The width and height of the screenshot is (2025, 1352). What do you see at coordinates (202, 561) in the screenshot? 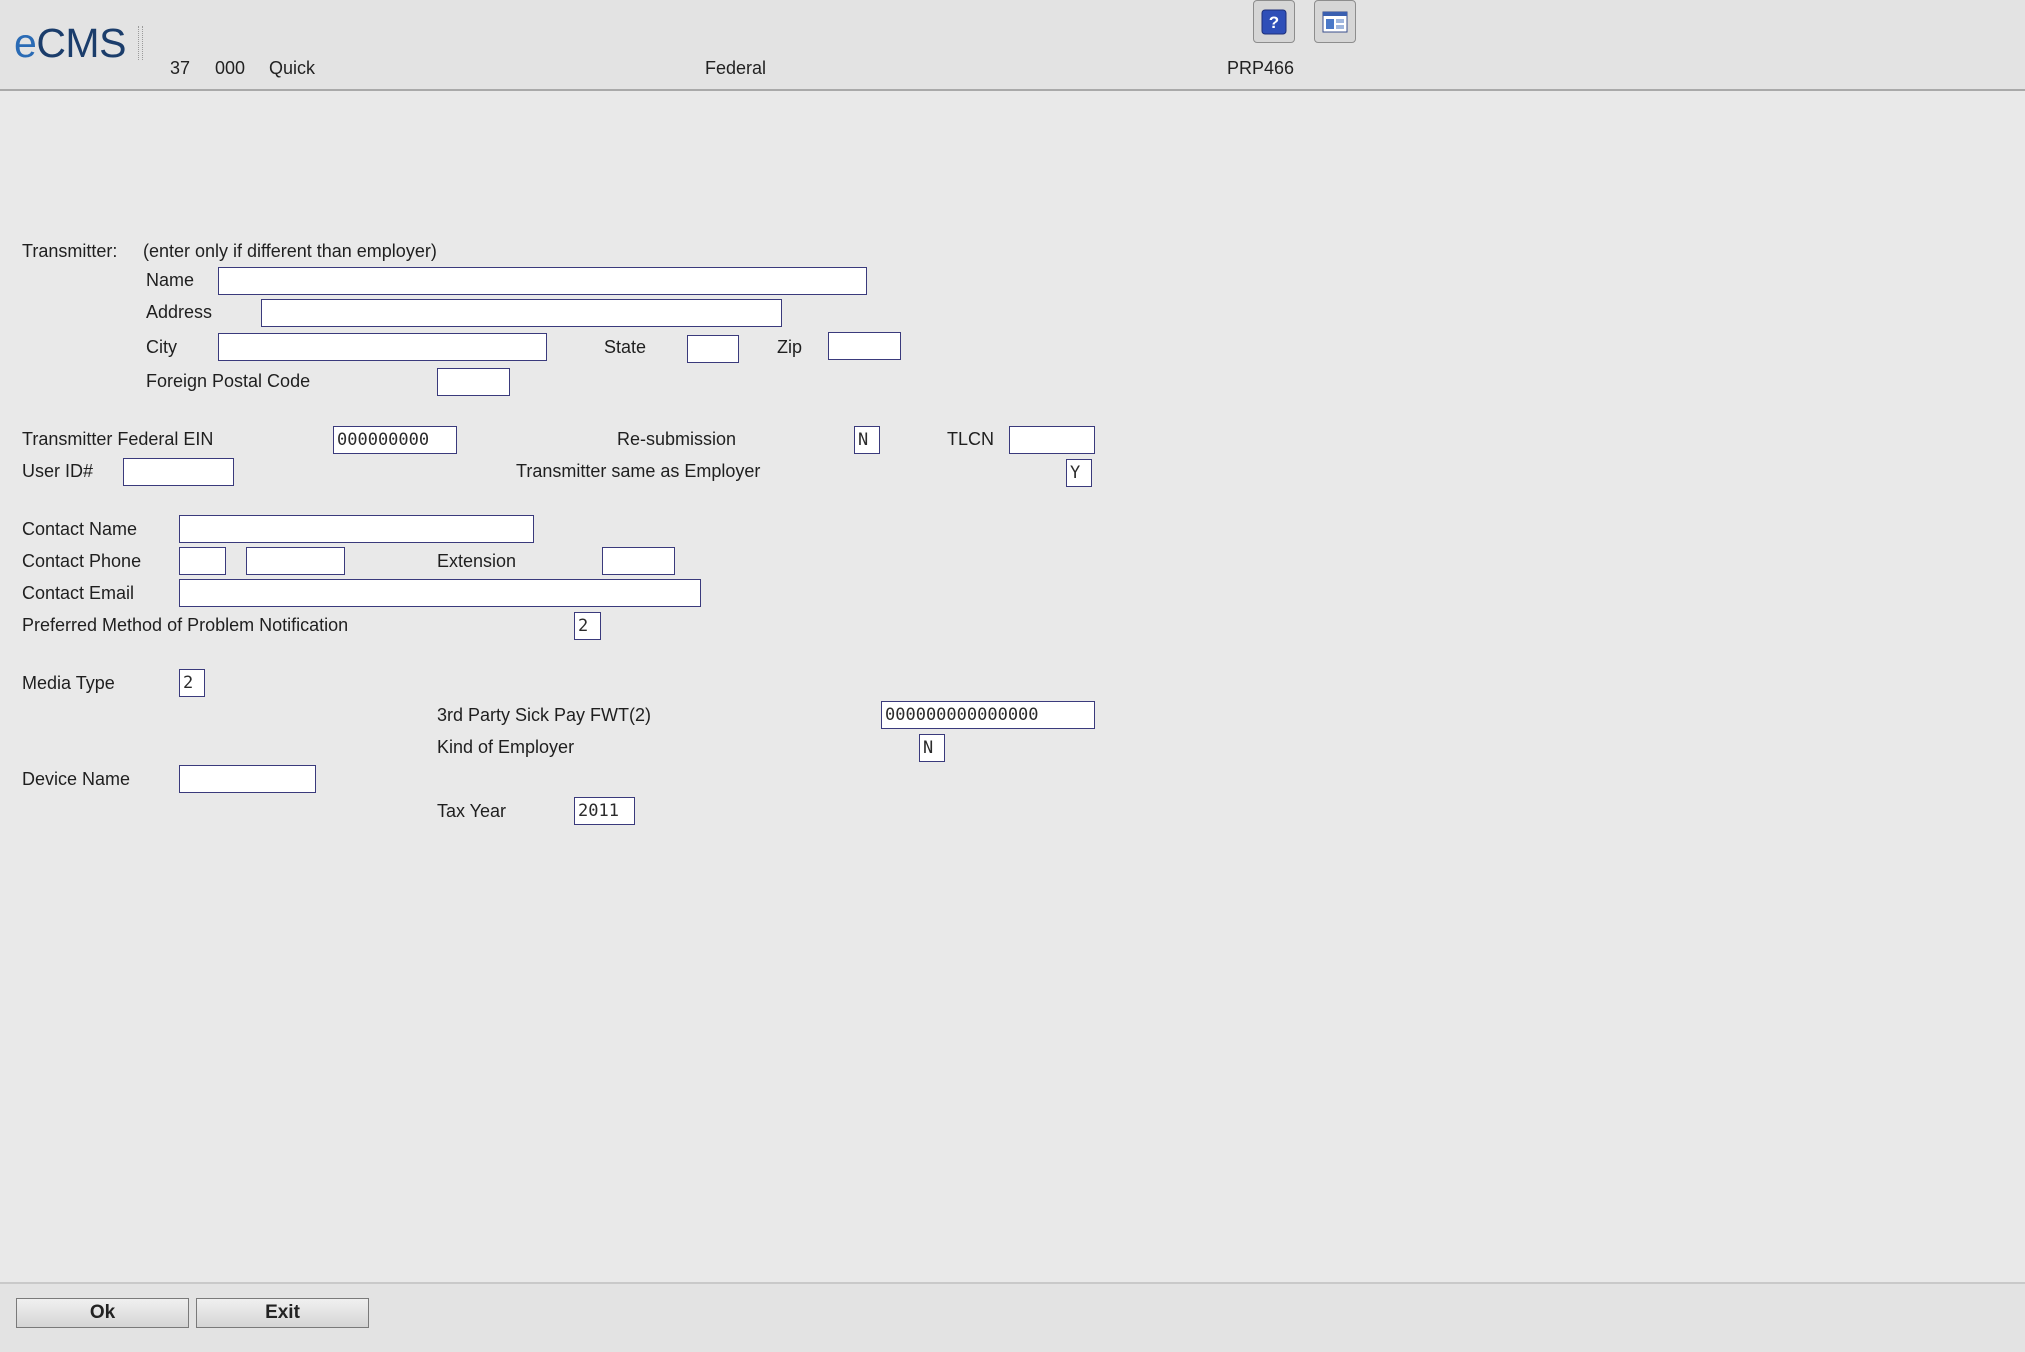
I see `phone-area-code-field` at bounding box center [202, 561].